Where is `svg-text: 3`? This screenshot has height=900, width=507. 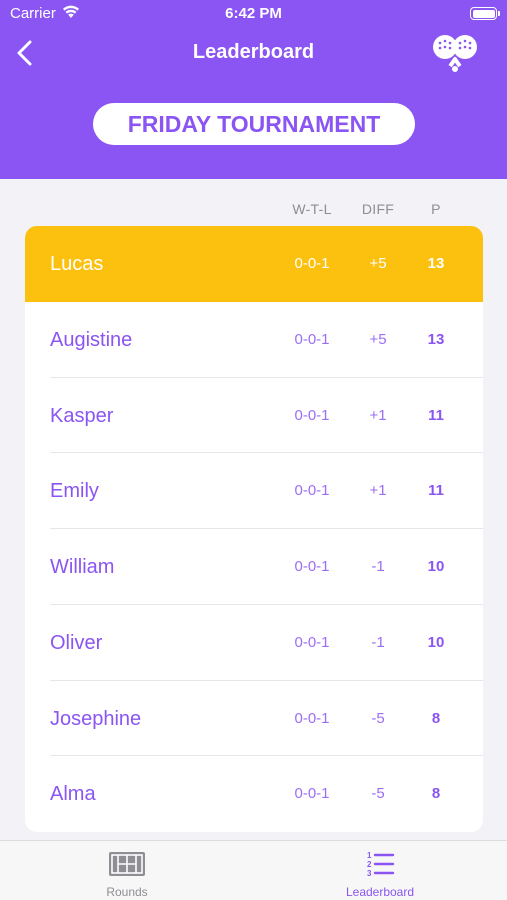
svg-text: 3 is located at coordinates (369, 873).